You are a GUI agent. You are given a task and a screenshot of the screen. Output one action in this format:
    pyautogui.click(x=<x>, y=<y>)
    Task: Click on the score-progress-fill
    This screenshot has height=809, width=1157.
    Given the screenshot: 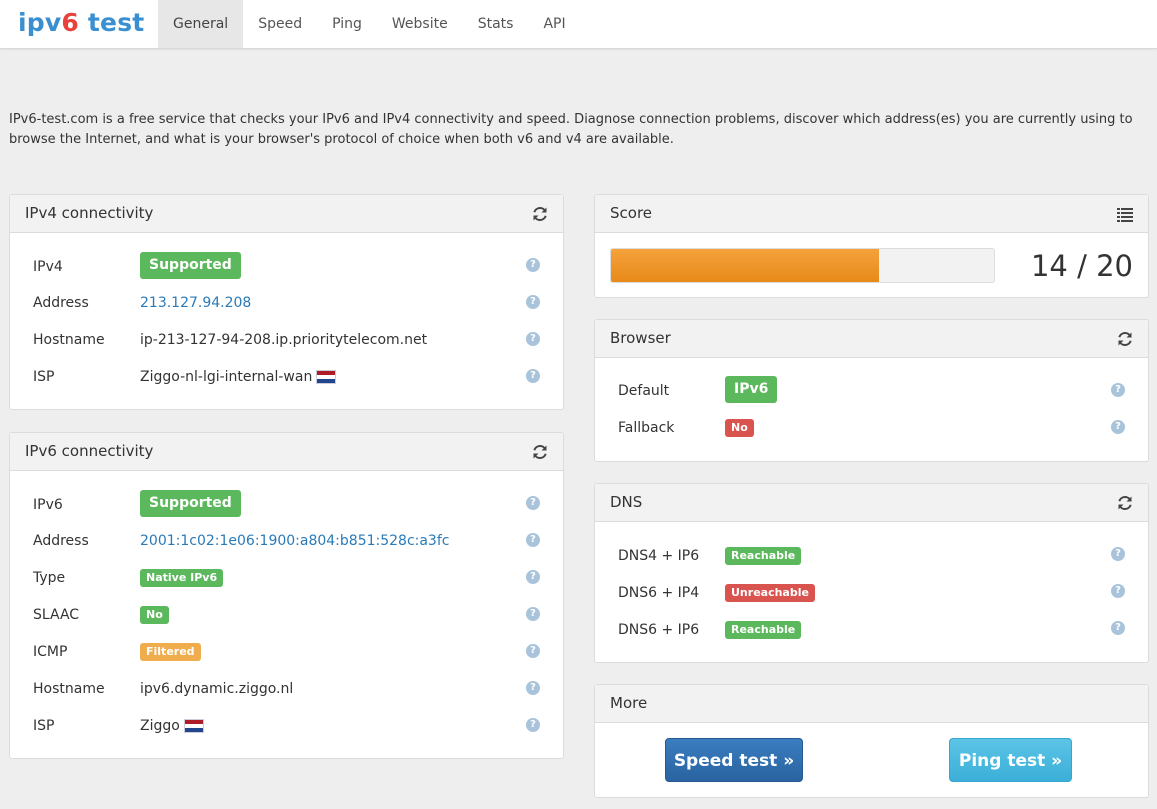 What is the action you would take?
    pyautogui.click(x=745, y=265)
    